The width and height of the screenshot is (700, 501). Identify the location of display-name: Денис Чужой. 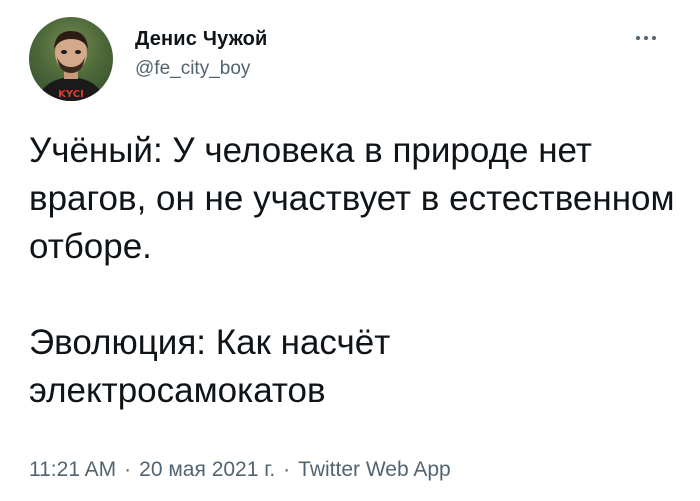
(201, 39).